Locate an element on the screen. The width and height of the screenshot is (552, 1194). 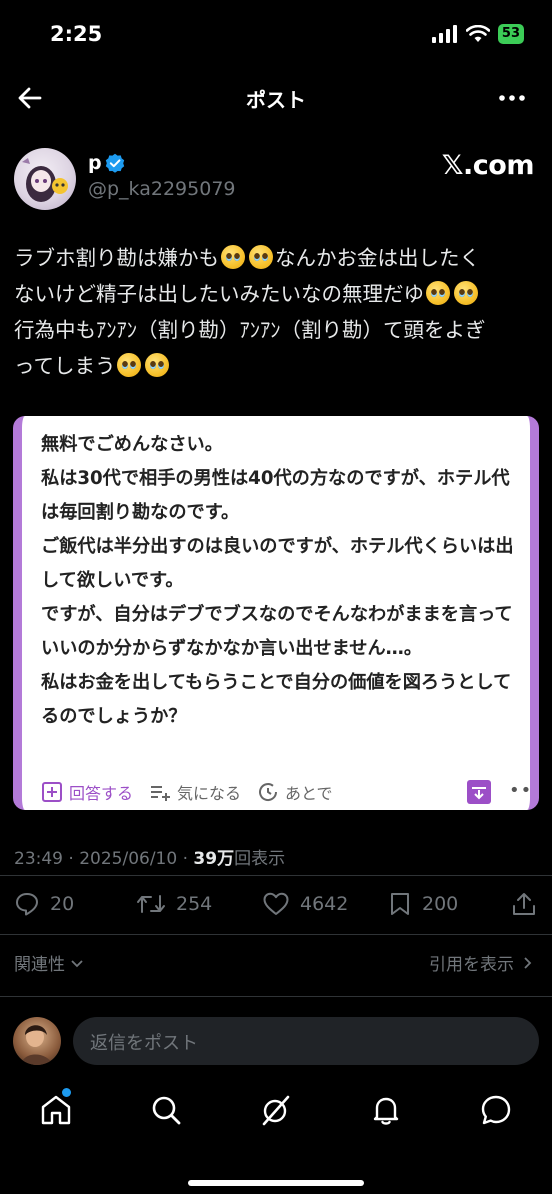
repost-icon is located at coordinates (151, 904).